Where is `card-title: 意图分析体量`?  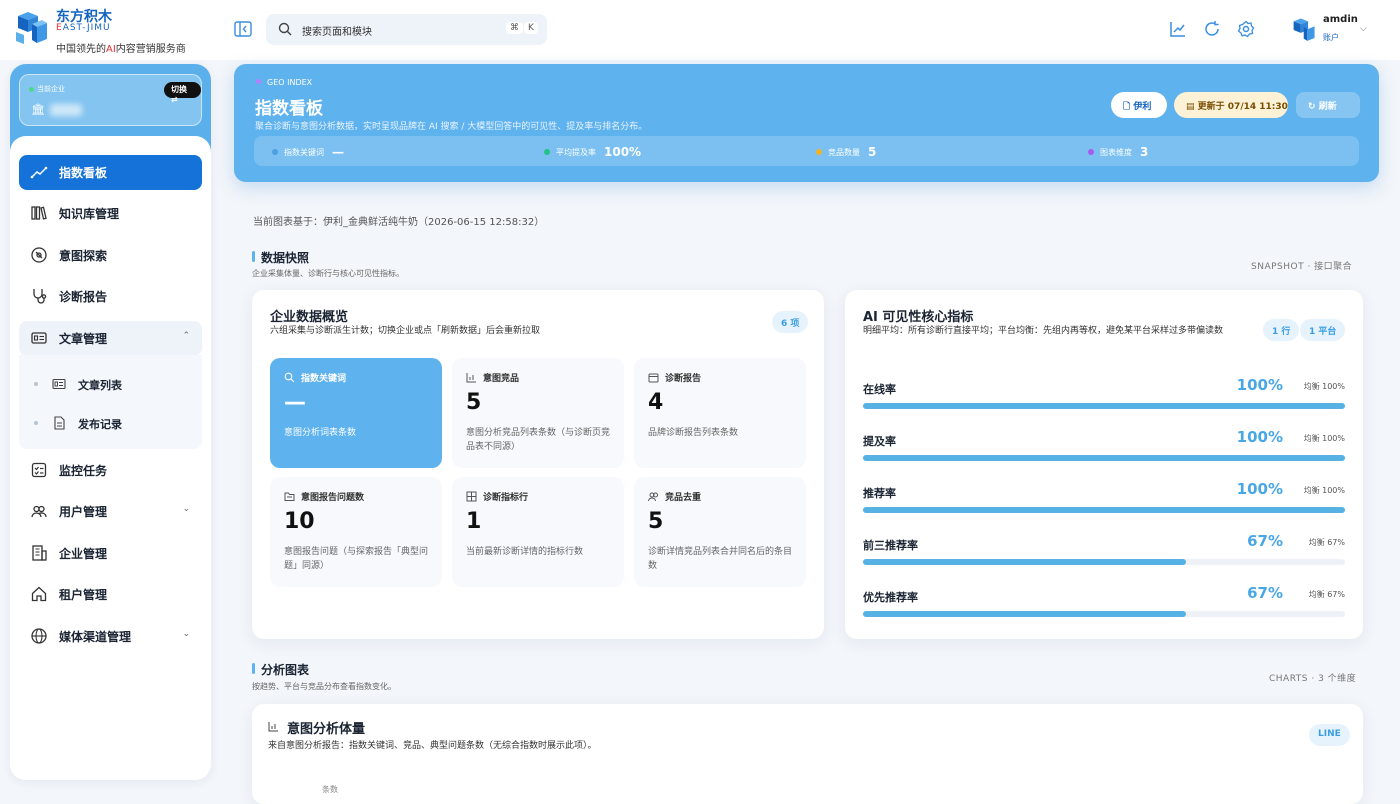 card-title: 意图分析体量 is located at coordinates (326, 729).